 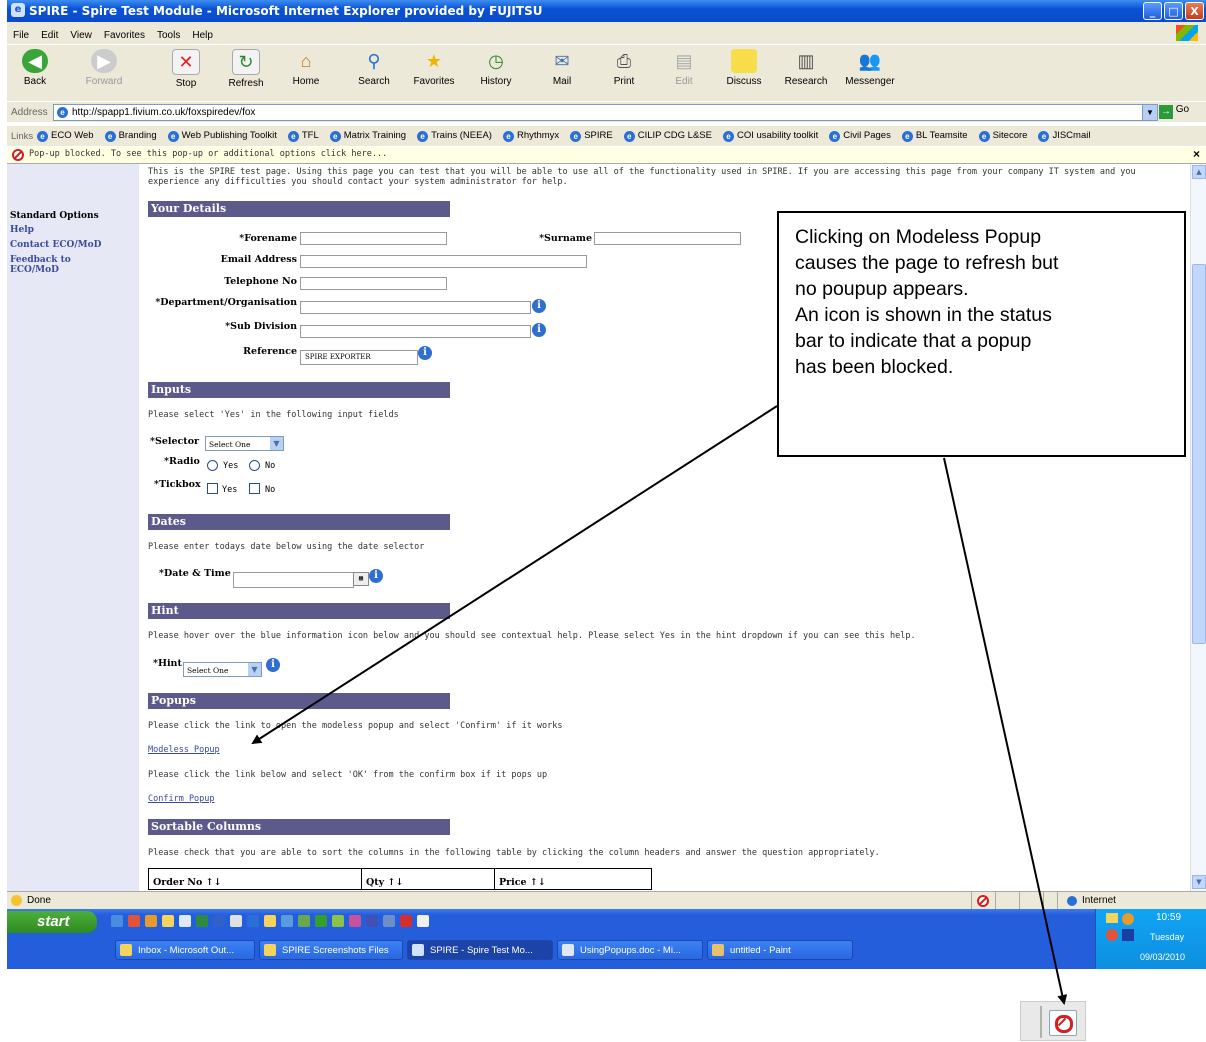 I want to click on arrow-to-modeless-link, so click(x=514, y=575).